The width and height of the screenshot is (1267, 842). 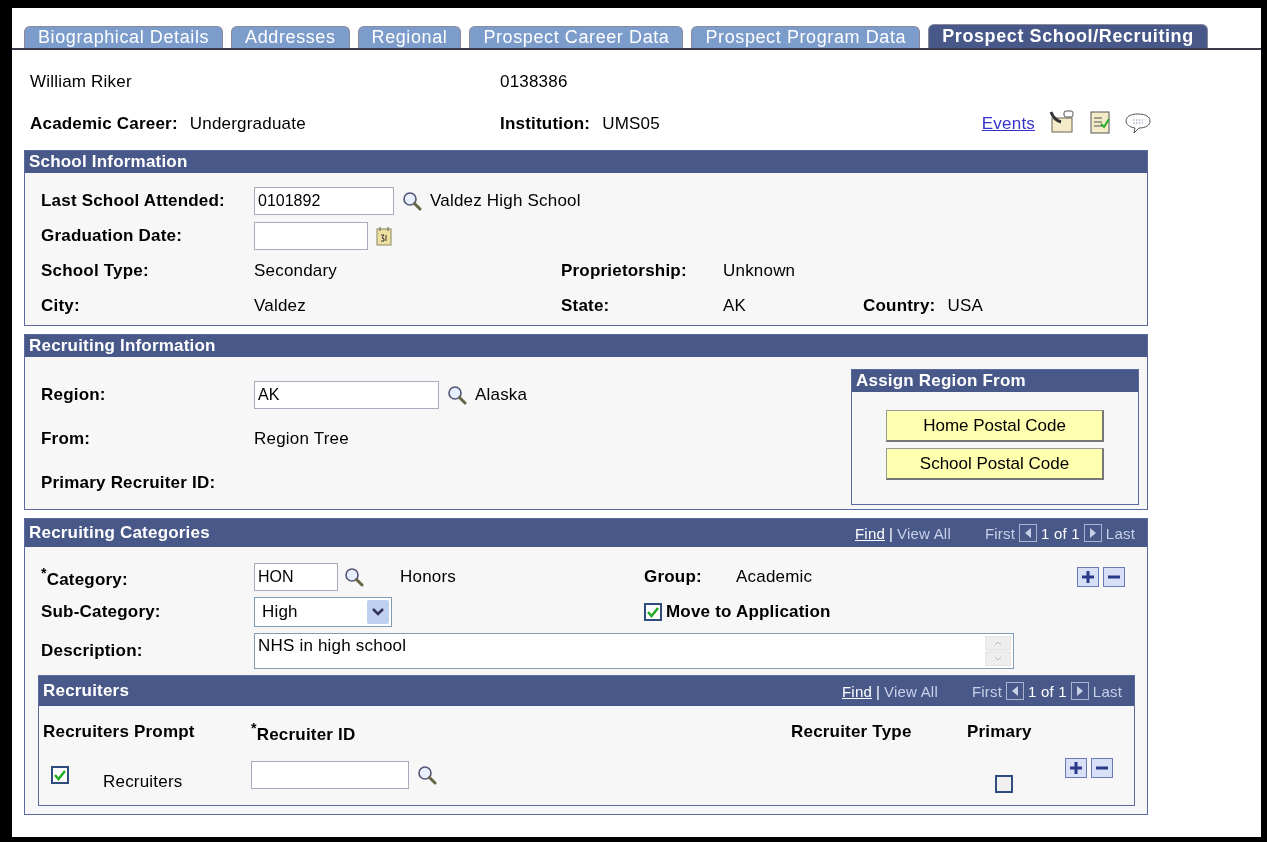 I want to click on column-header: Primary, so click(x=1000, y=732).